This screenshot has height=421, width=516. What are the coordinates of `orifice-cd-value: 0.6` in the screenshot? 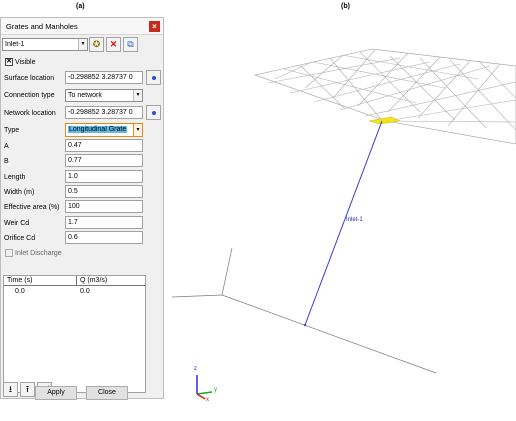 It's located at (73, 237).